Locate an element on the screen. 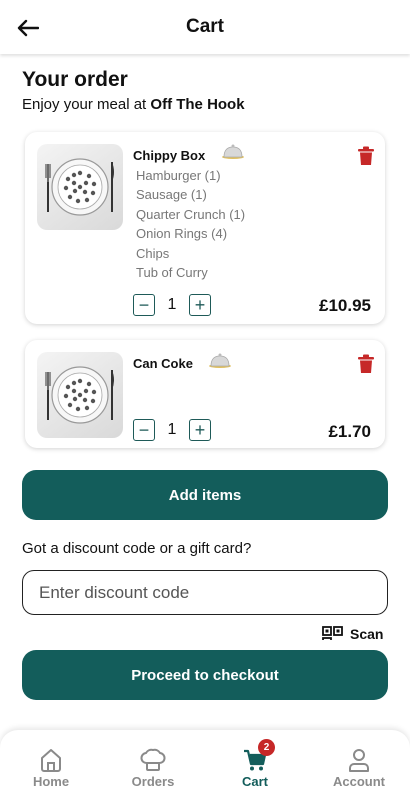 This screenshot has height=800, width=410. item-price: £1.70 is located at coordinates (349, 431).